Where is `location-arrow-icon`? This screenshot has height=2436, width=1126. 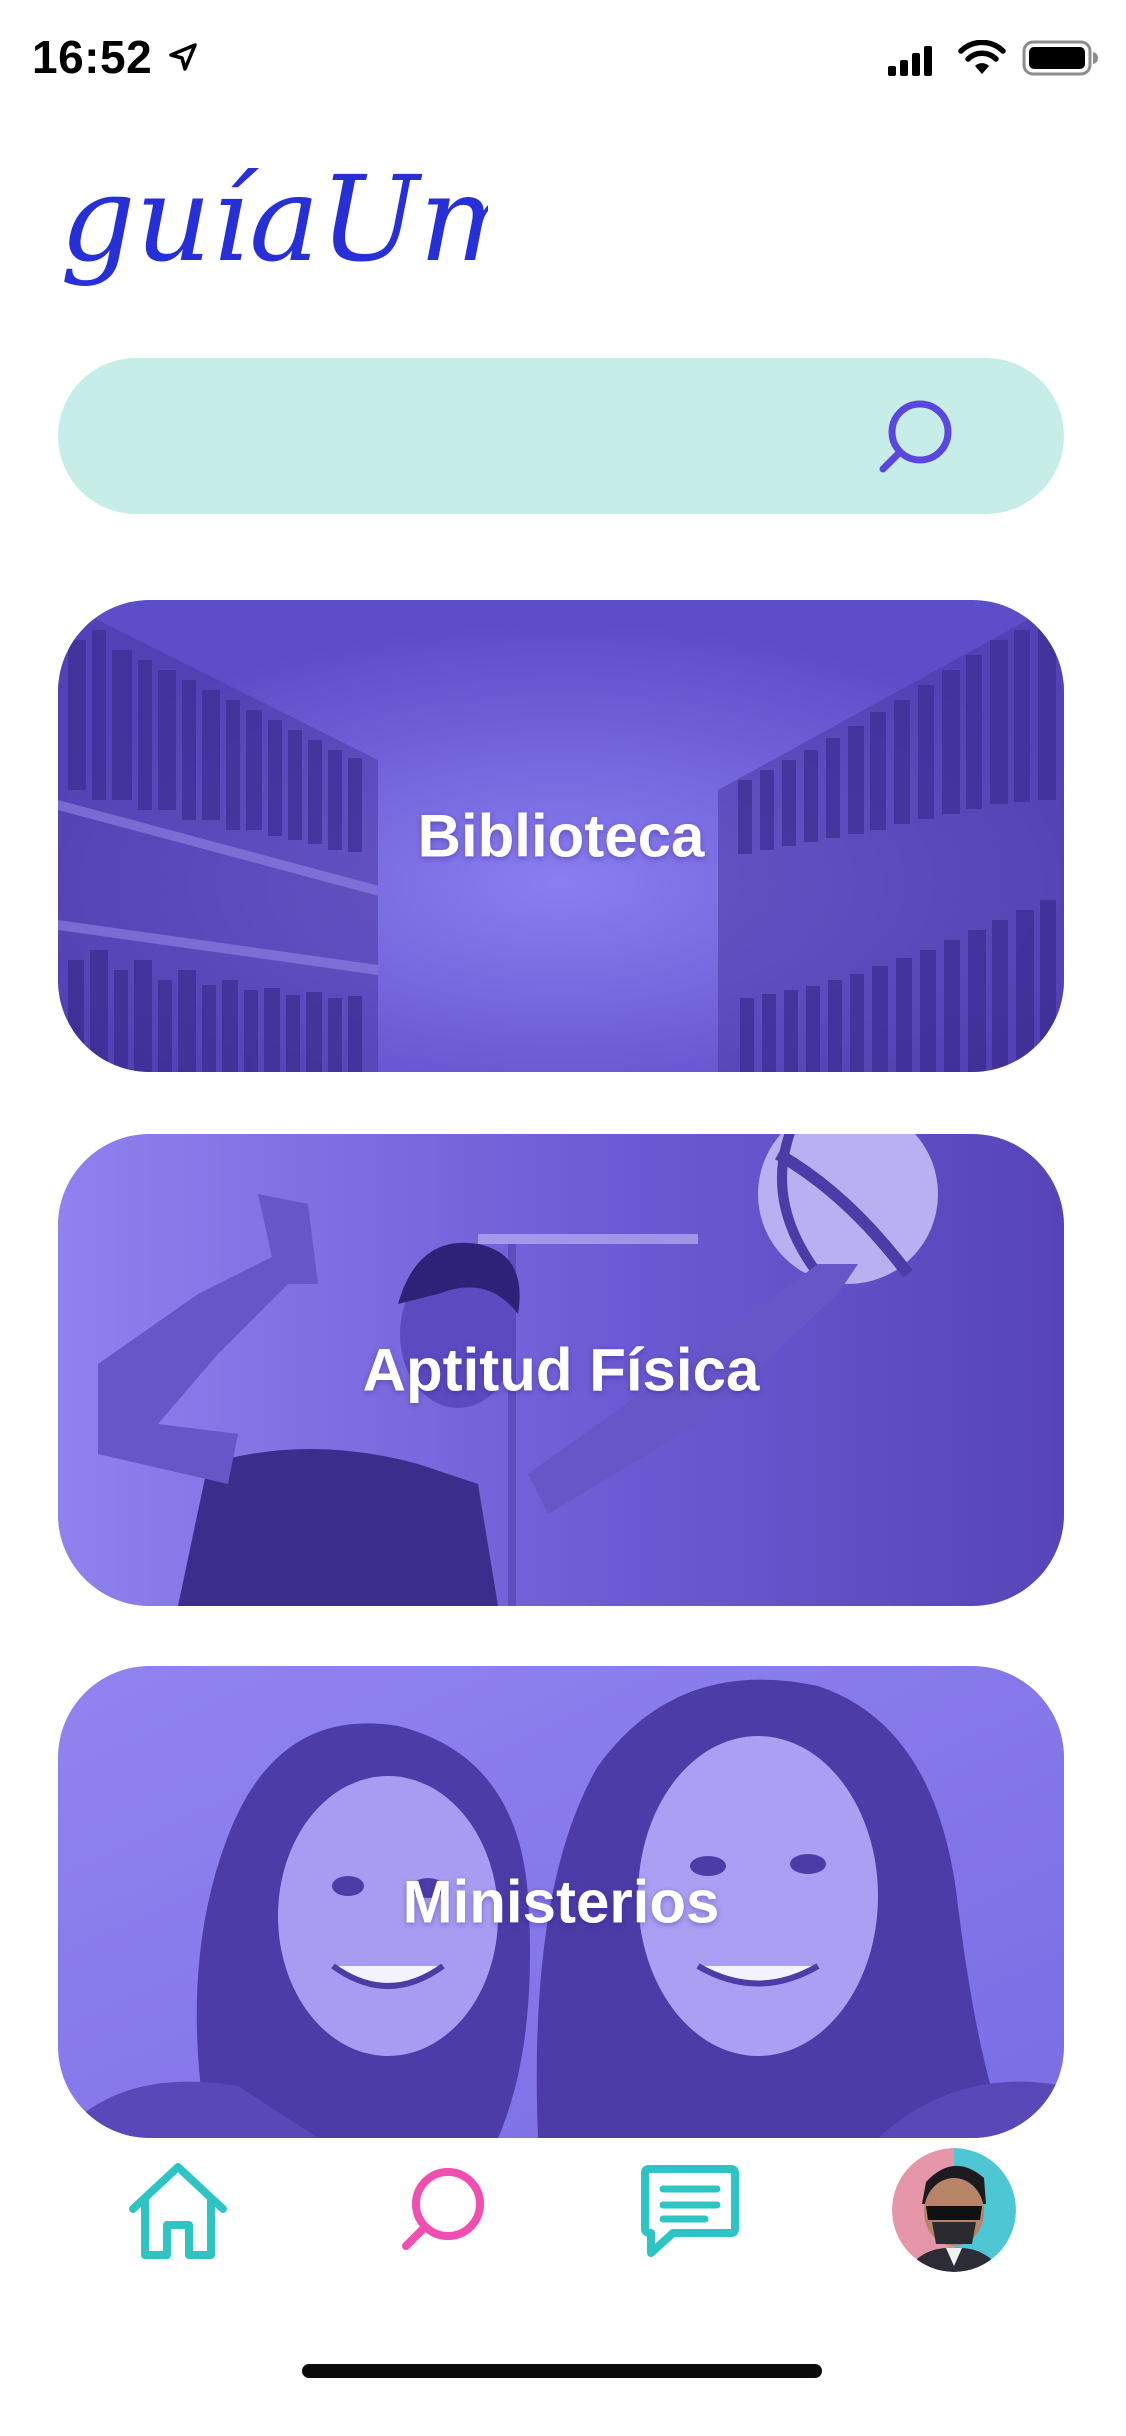 location-arrow-icon is located at coordinates (183, 57).